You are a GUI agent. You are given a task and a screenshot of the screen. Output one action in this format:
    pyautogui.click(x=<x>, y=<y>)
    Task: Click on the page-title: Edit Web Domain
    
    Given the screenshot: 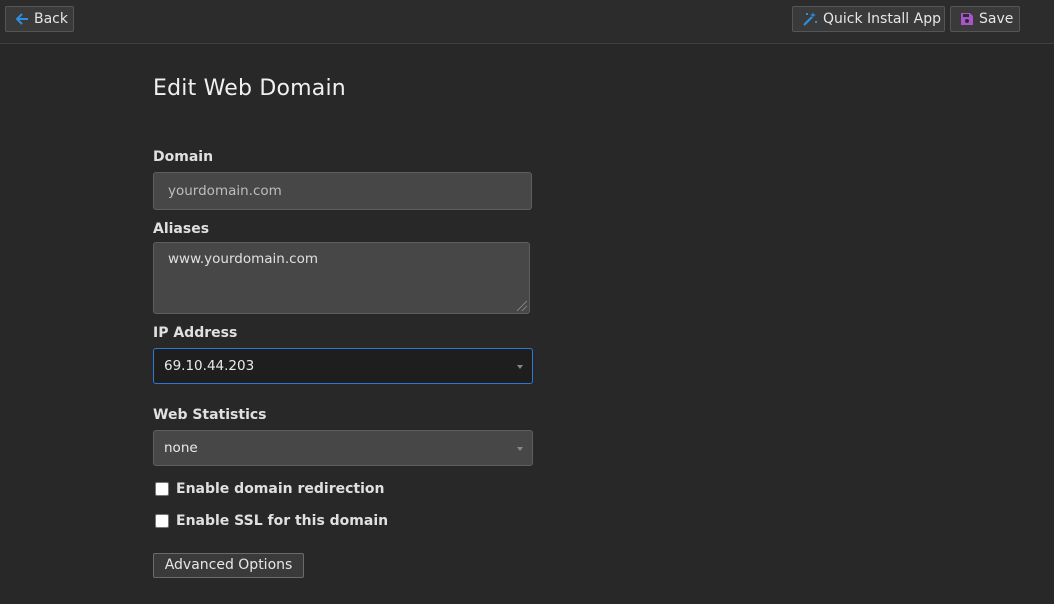 What is the action you would take?
    pyautogui.click(x=249, y=88)
    